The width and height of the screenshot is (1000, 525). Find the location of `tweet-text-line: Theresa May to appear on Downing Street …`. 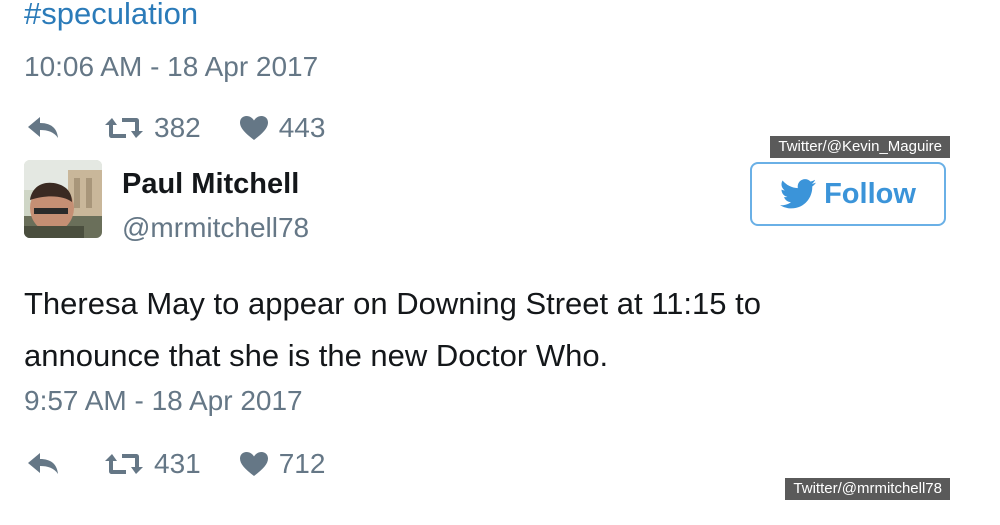

tweet-text-line: Theresa May to appear on Downing Street … is located at coordinates (392, 303).